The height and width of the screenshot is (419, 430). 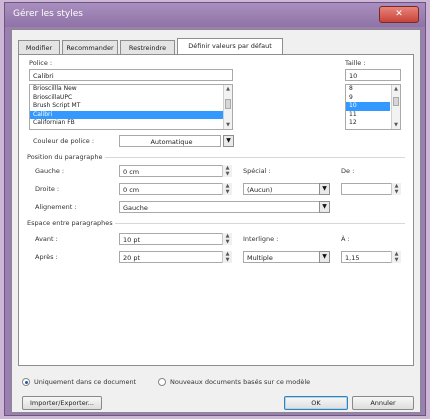 I want to click on size-list-item-selected: 10, so click(x=368, y=106).